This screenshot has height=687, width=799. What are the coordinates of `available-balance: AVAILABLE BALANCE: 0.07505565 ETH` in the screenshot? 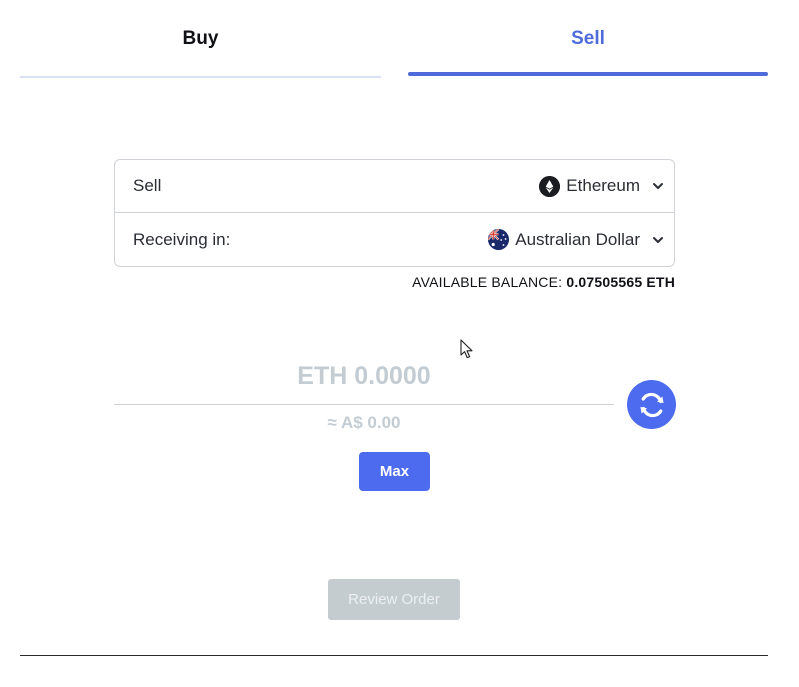 It's located at (543, 282).